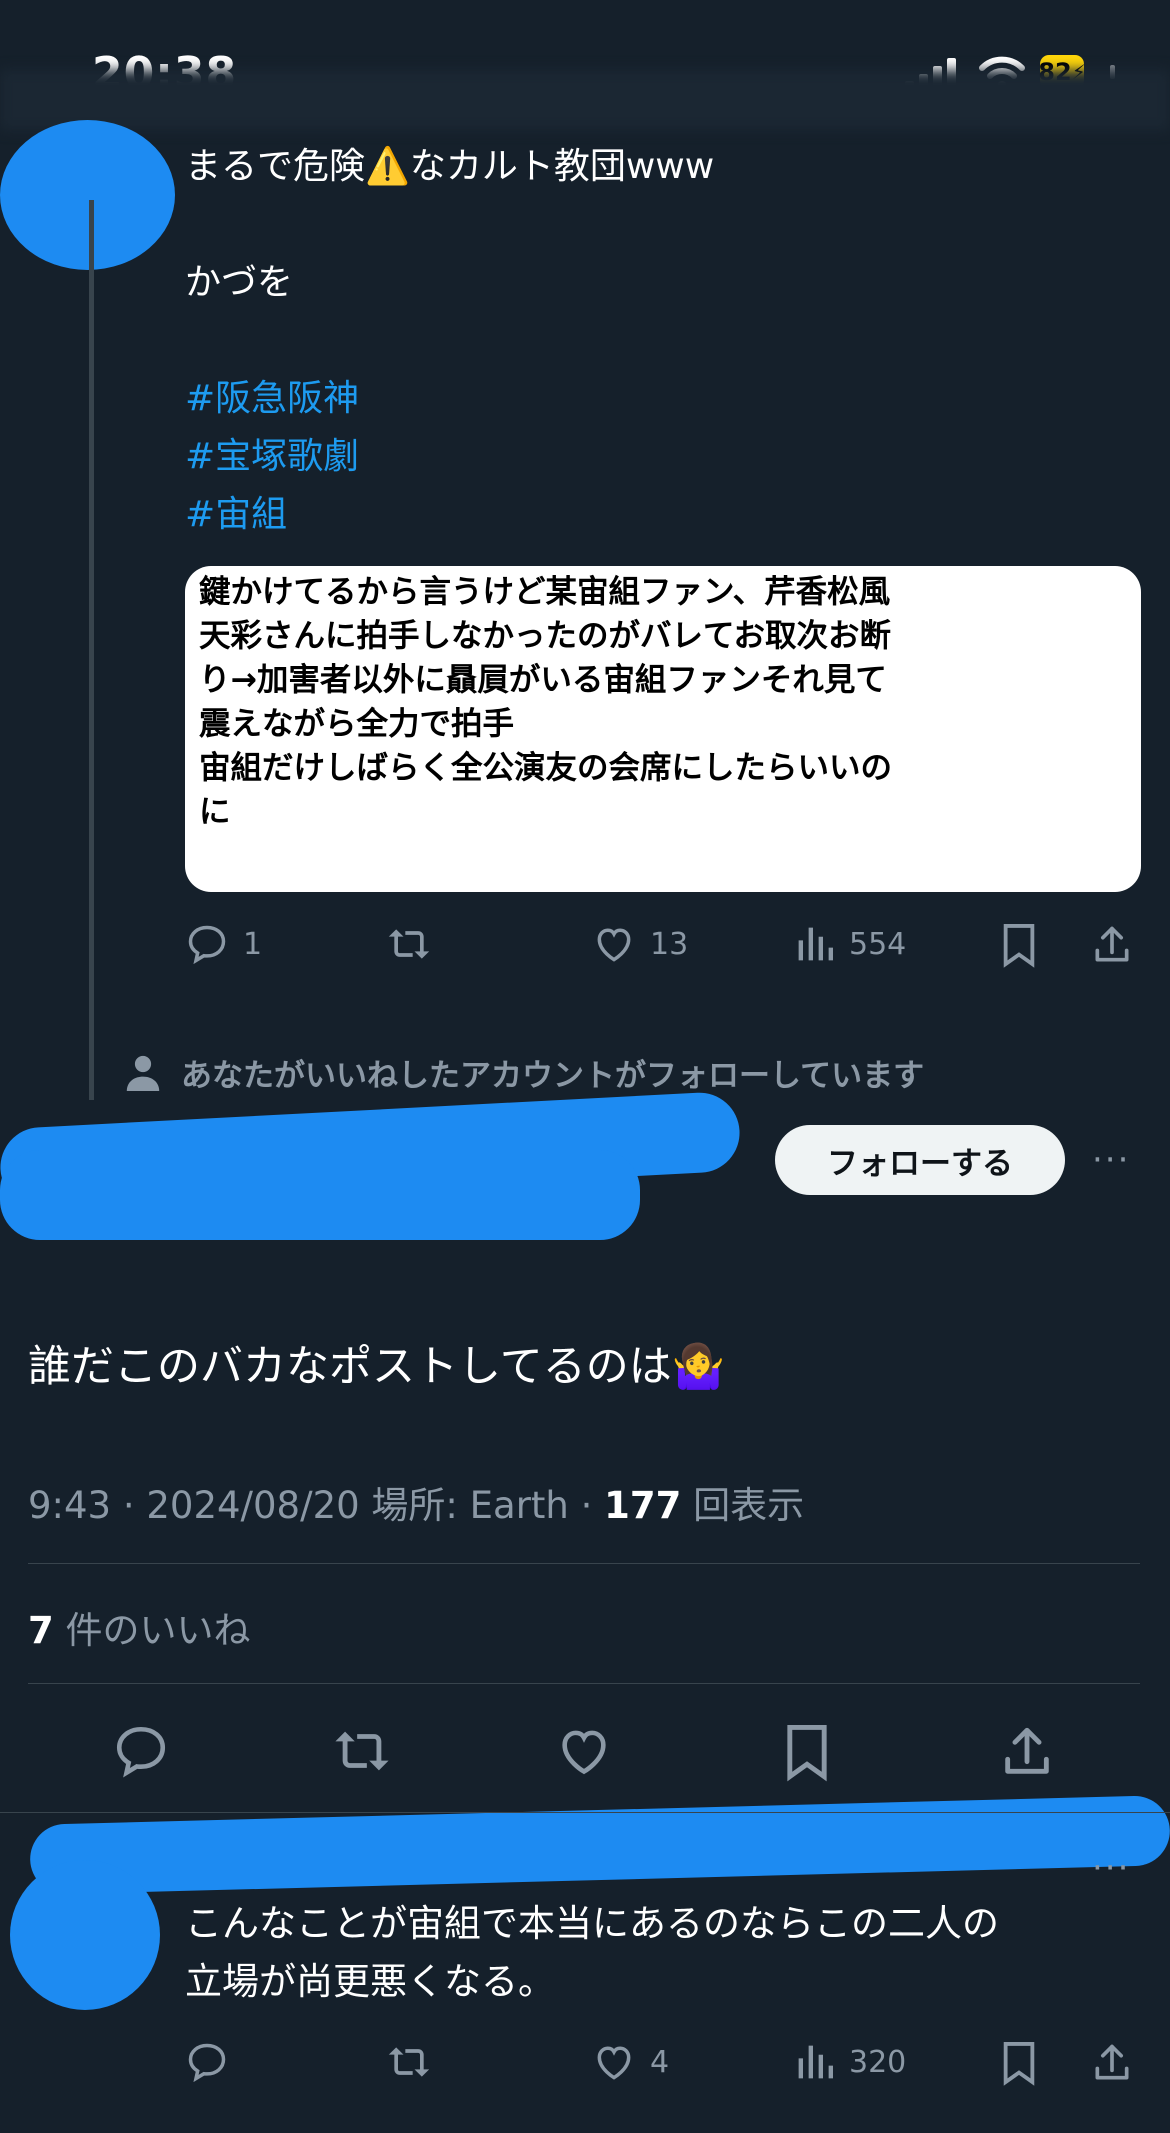  I want to click on post-text: 誰だこのバカなポストしてるのは🤷‍♀️, so click(377, 1367).